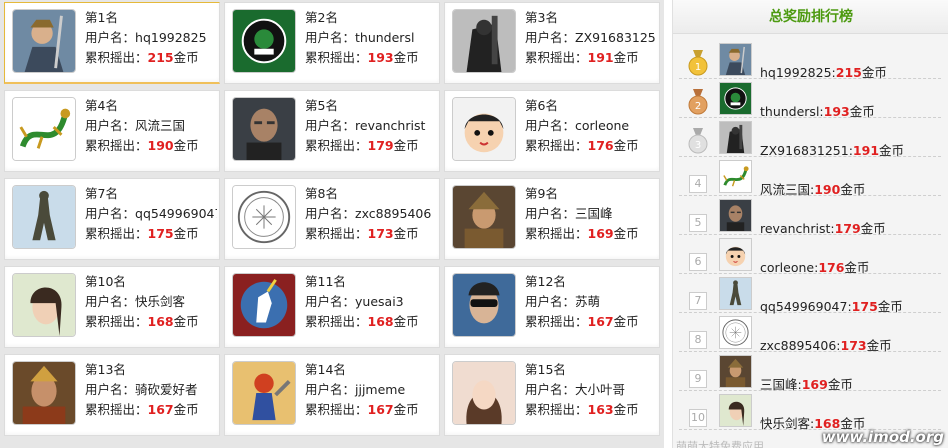  I want to click on leaderboard-row: 9 三国峰:169金币, so click(810, 372).